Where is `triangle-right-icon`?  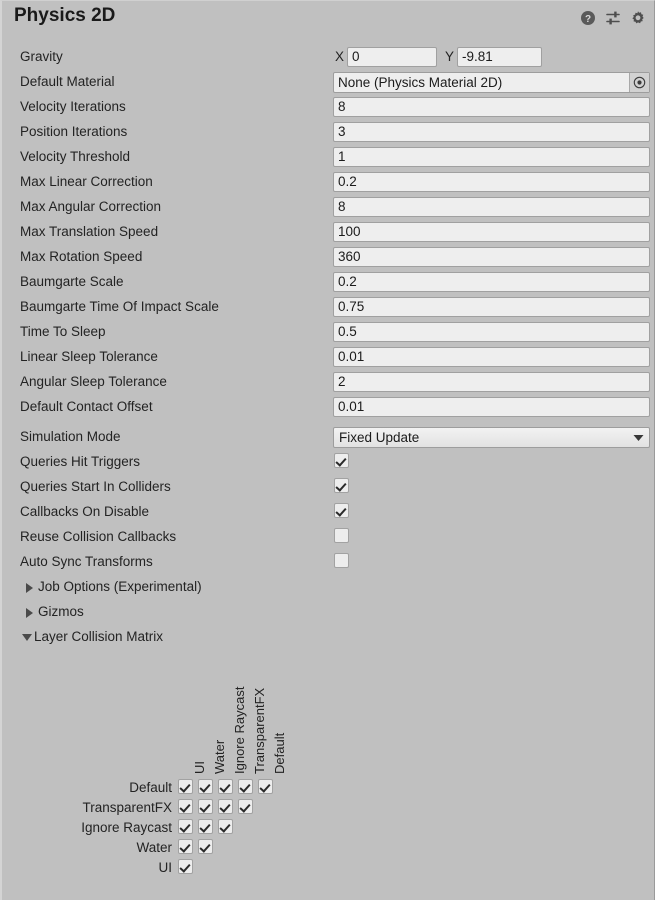 triangle-right-icon is located at coordinates (29, 588).